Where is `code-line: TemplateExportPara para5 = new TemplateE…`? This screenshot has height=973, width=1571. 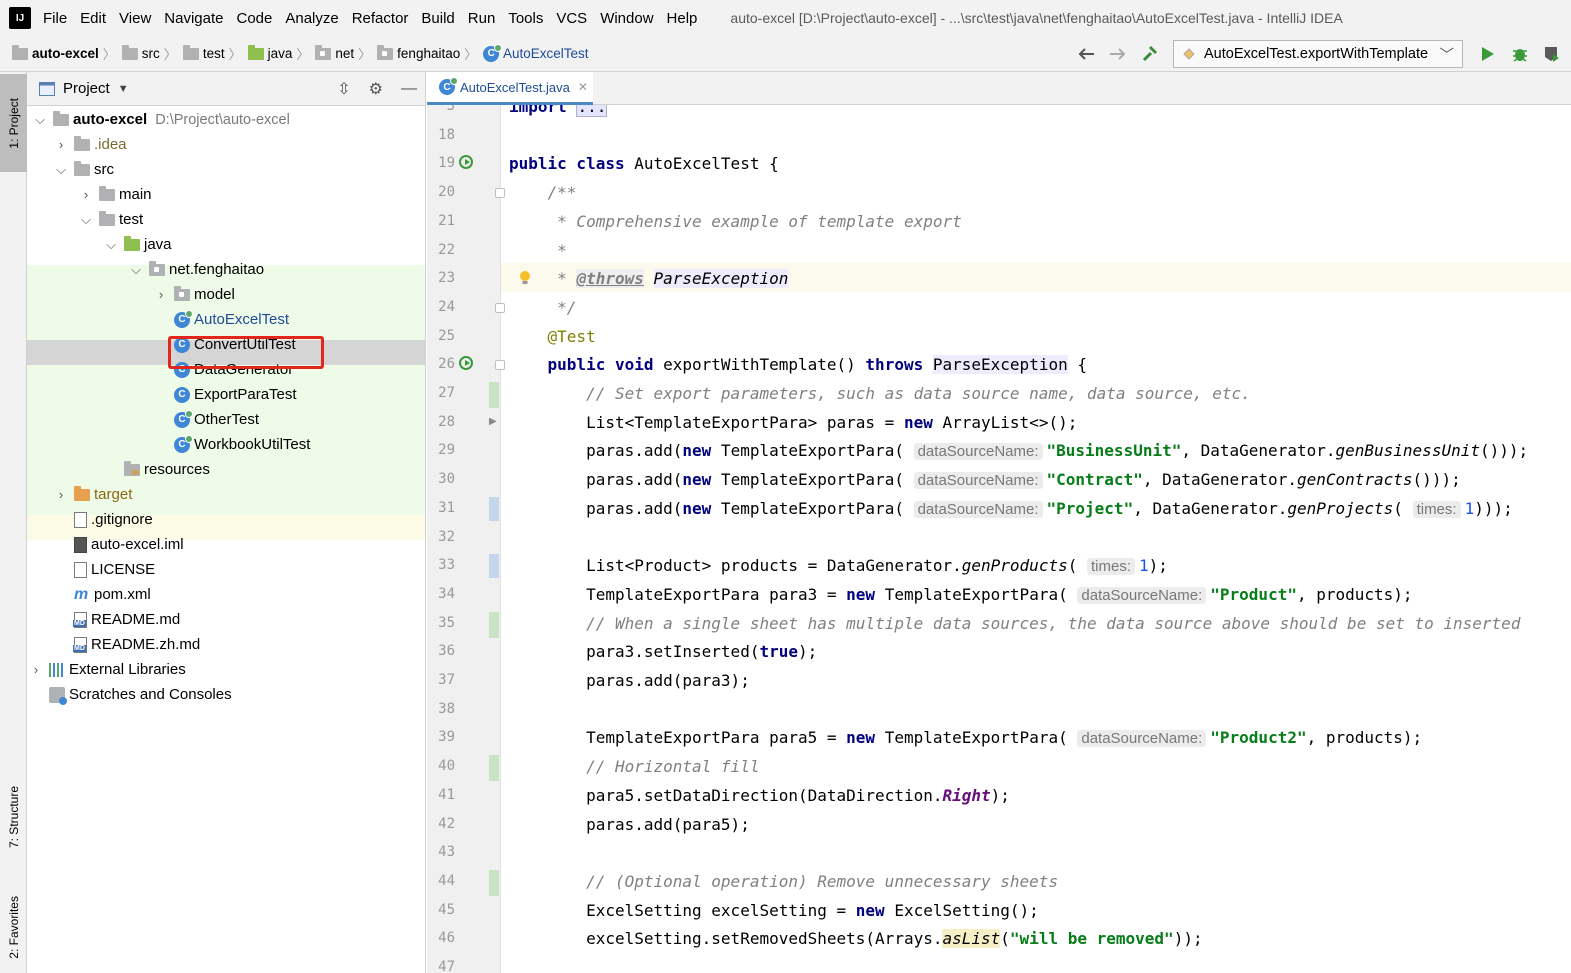
code-line: TemplateExportPara para5 = new TemplateE… is located at coordinates (965, 737).